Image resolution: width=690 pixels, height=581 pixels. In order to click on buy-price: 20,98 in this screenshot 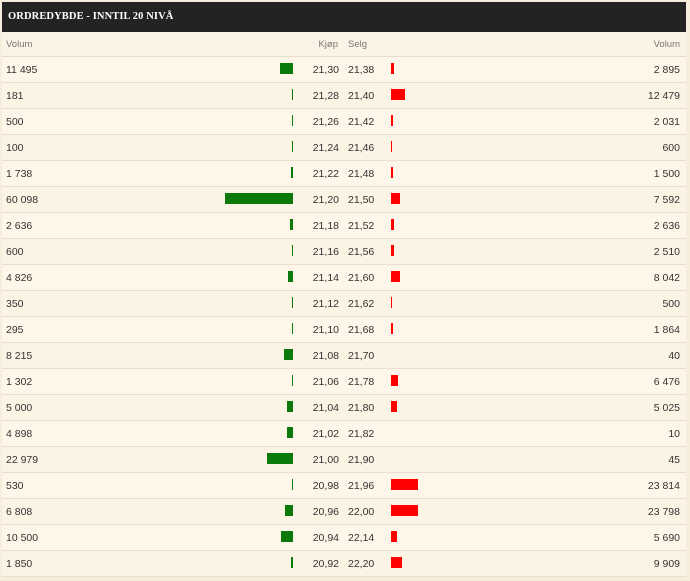, I will do `click(325, 486)`.